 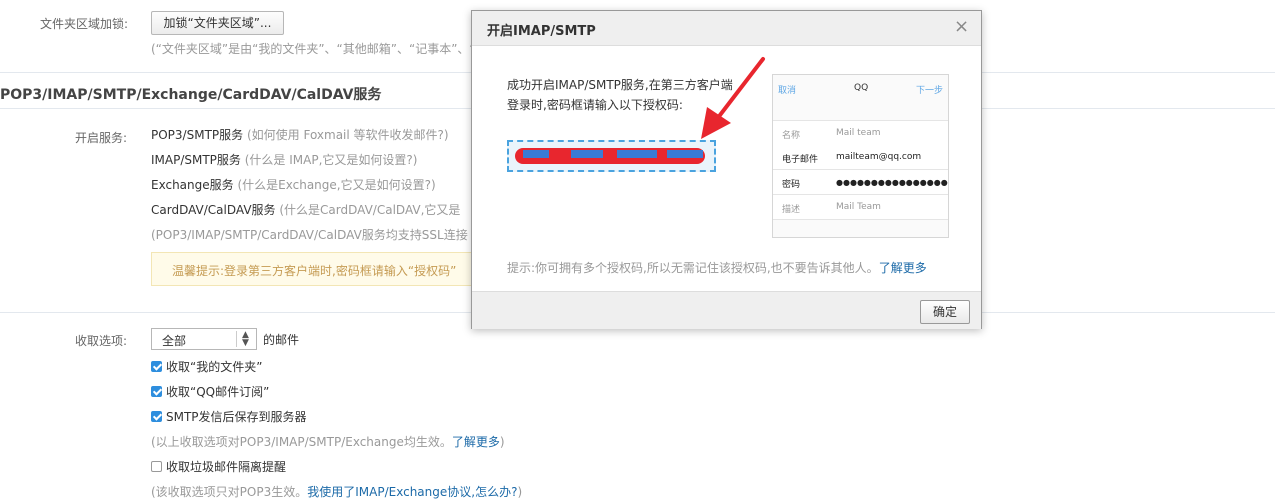 I want to click on row-value: Mail Team, so click(x=858, y=207).